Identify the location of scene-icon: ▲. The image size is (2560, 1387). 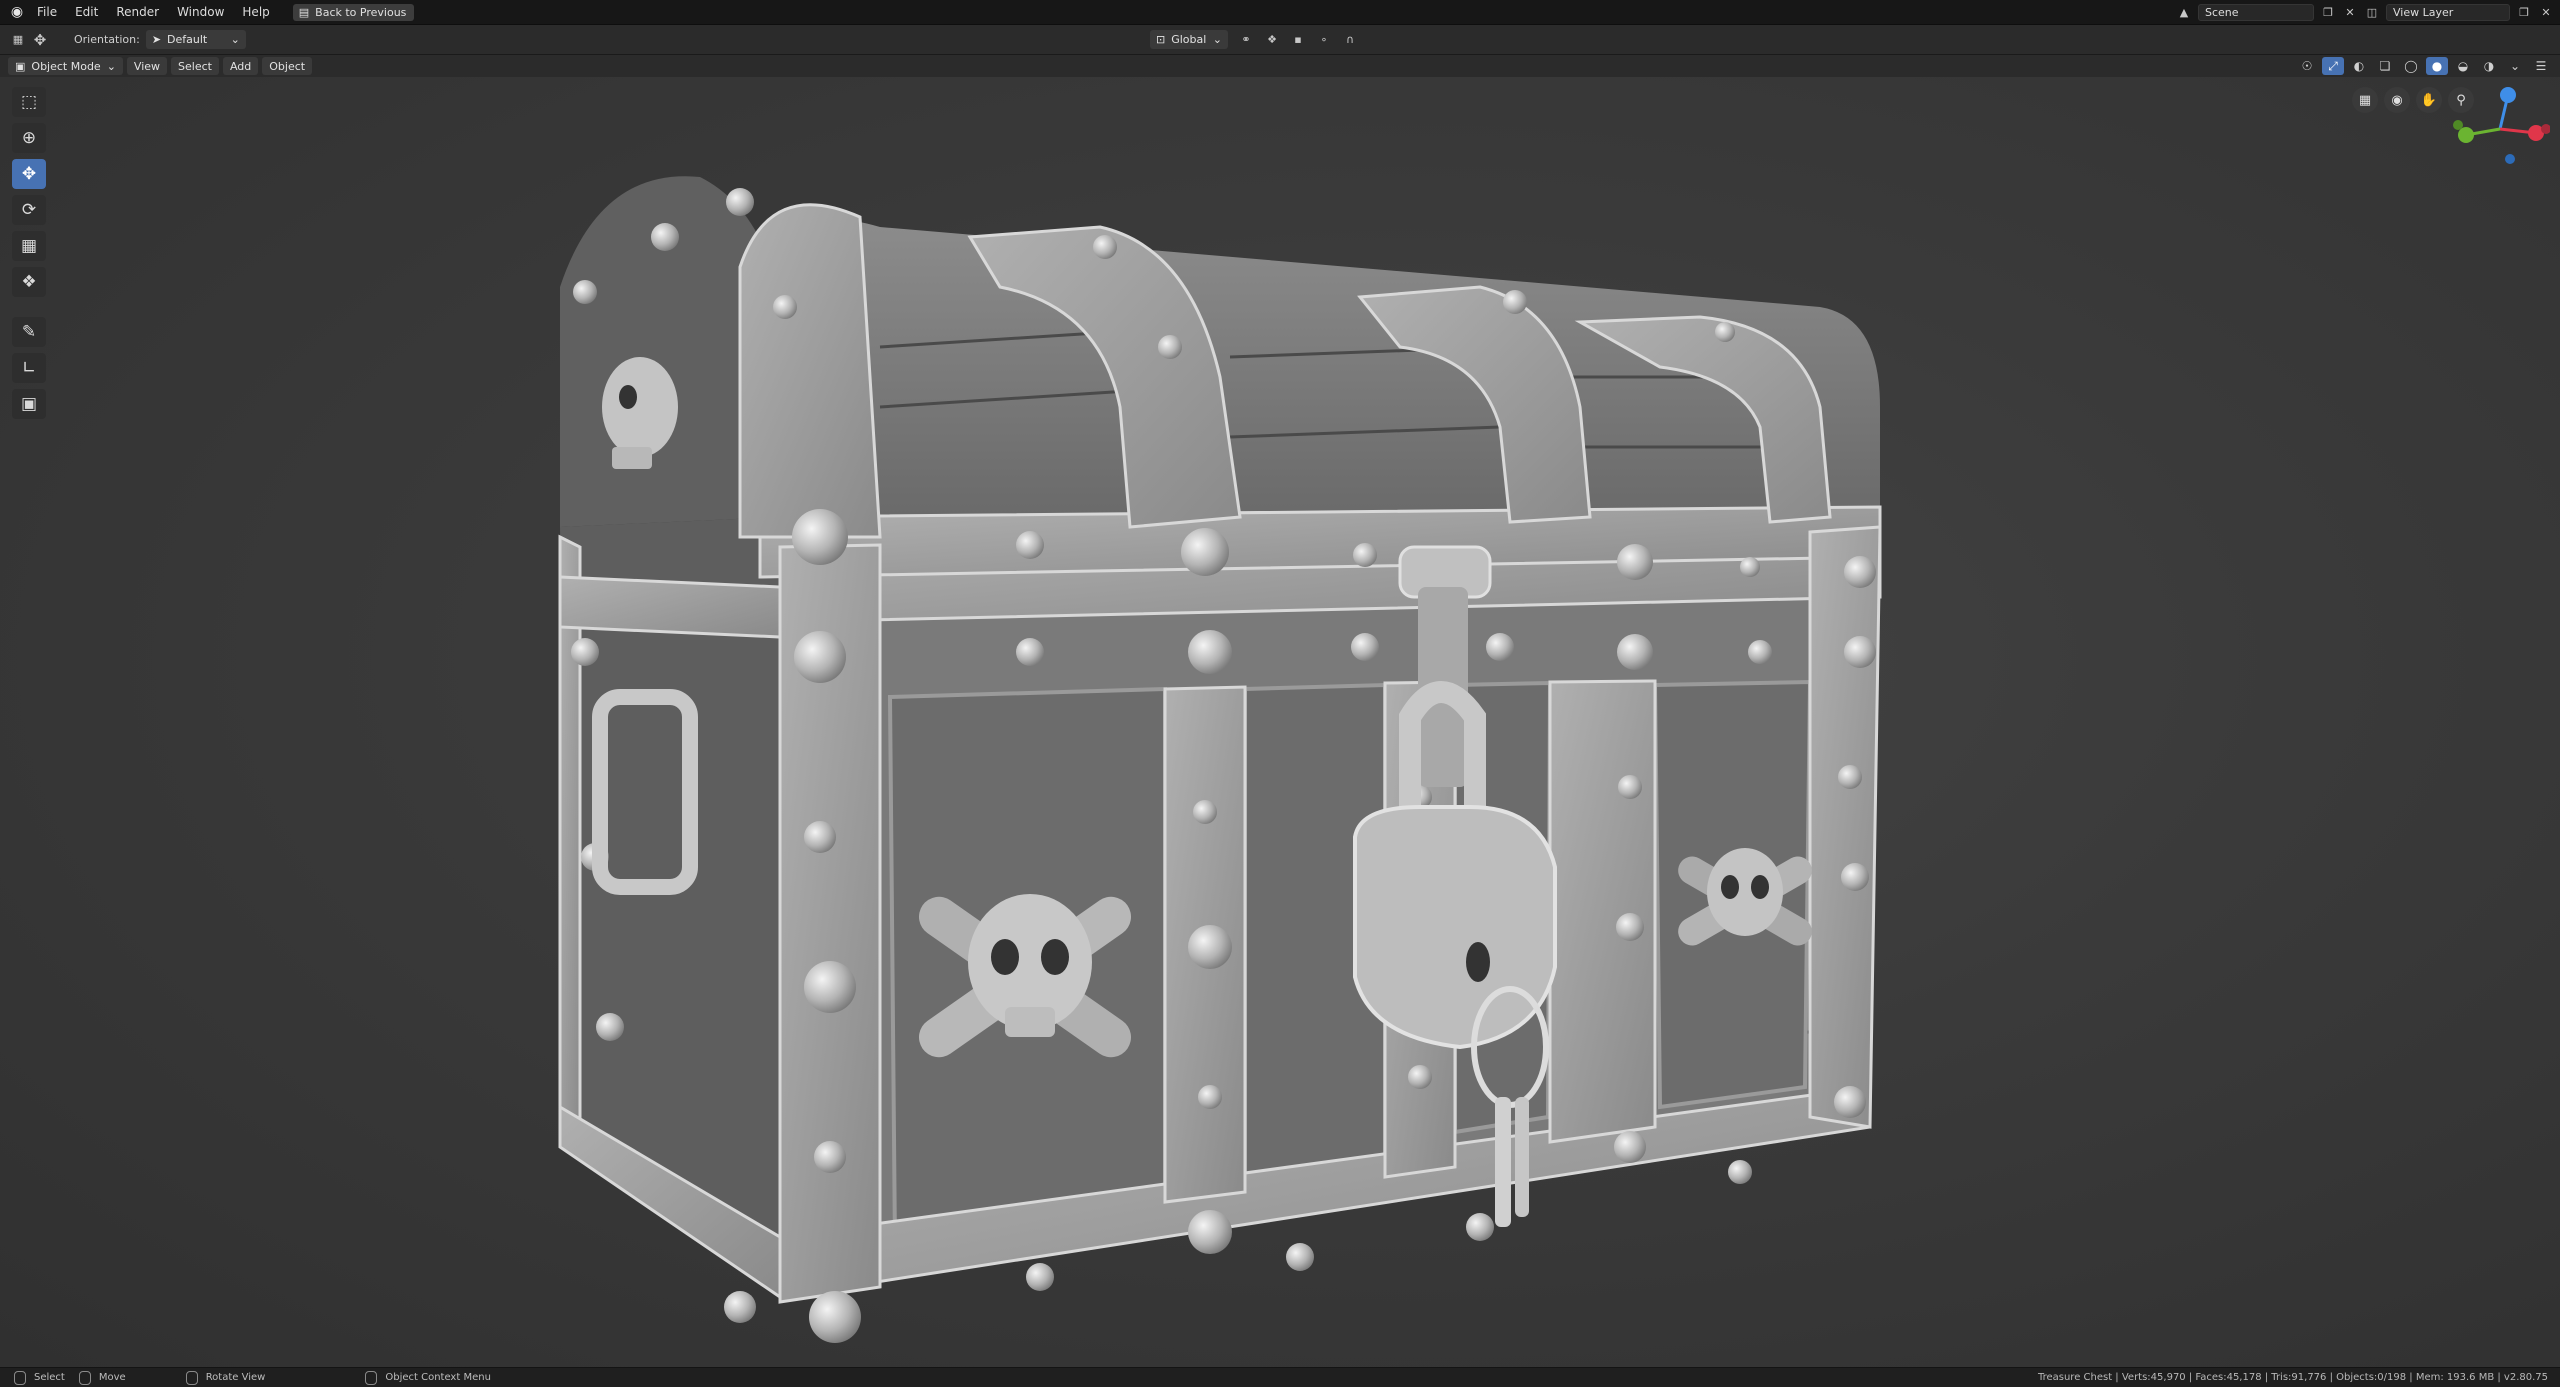
(2184, 13).